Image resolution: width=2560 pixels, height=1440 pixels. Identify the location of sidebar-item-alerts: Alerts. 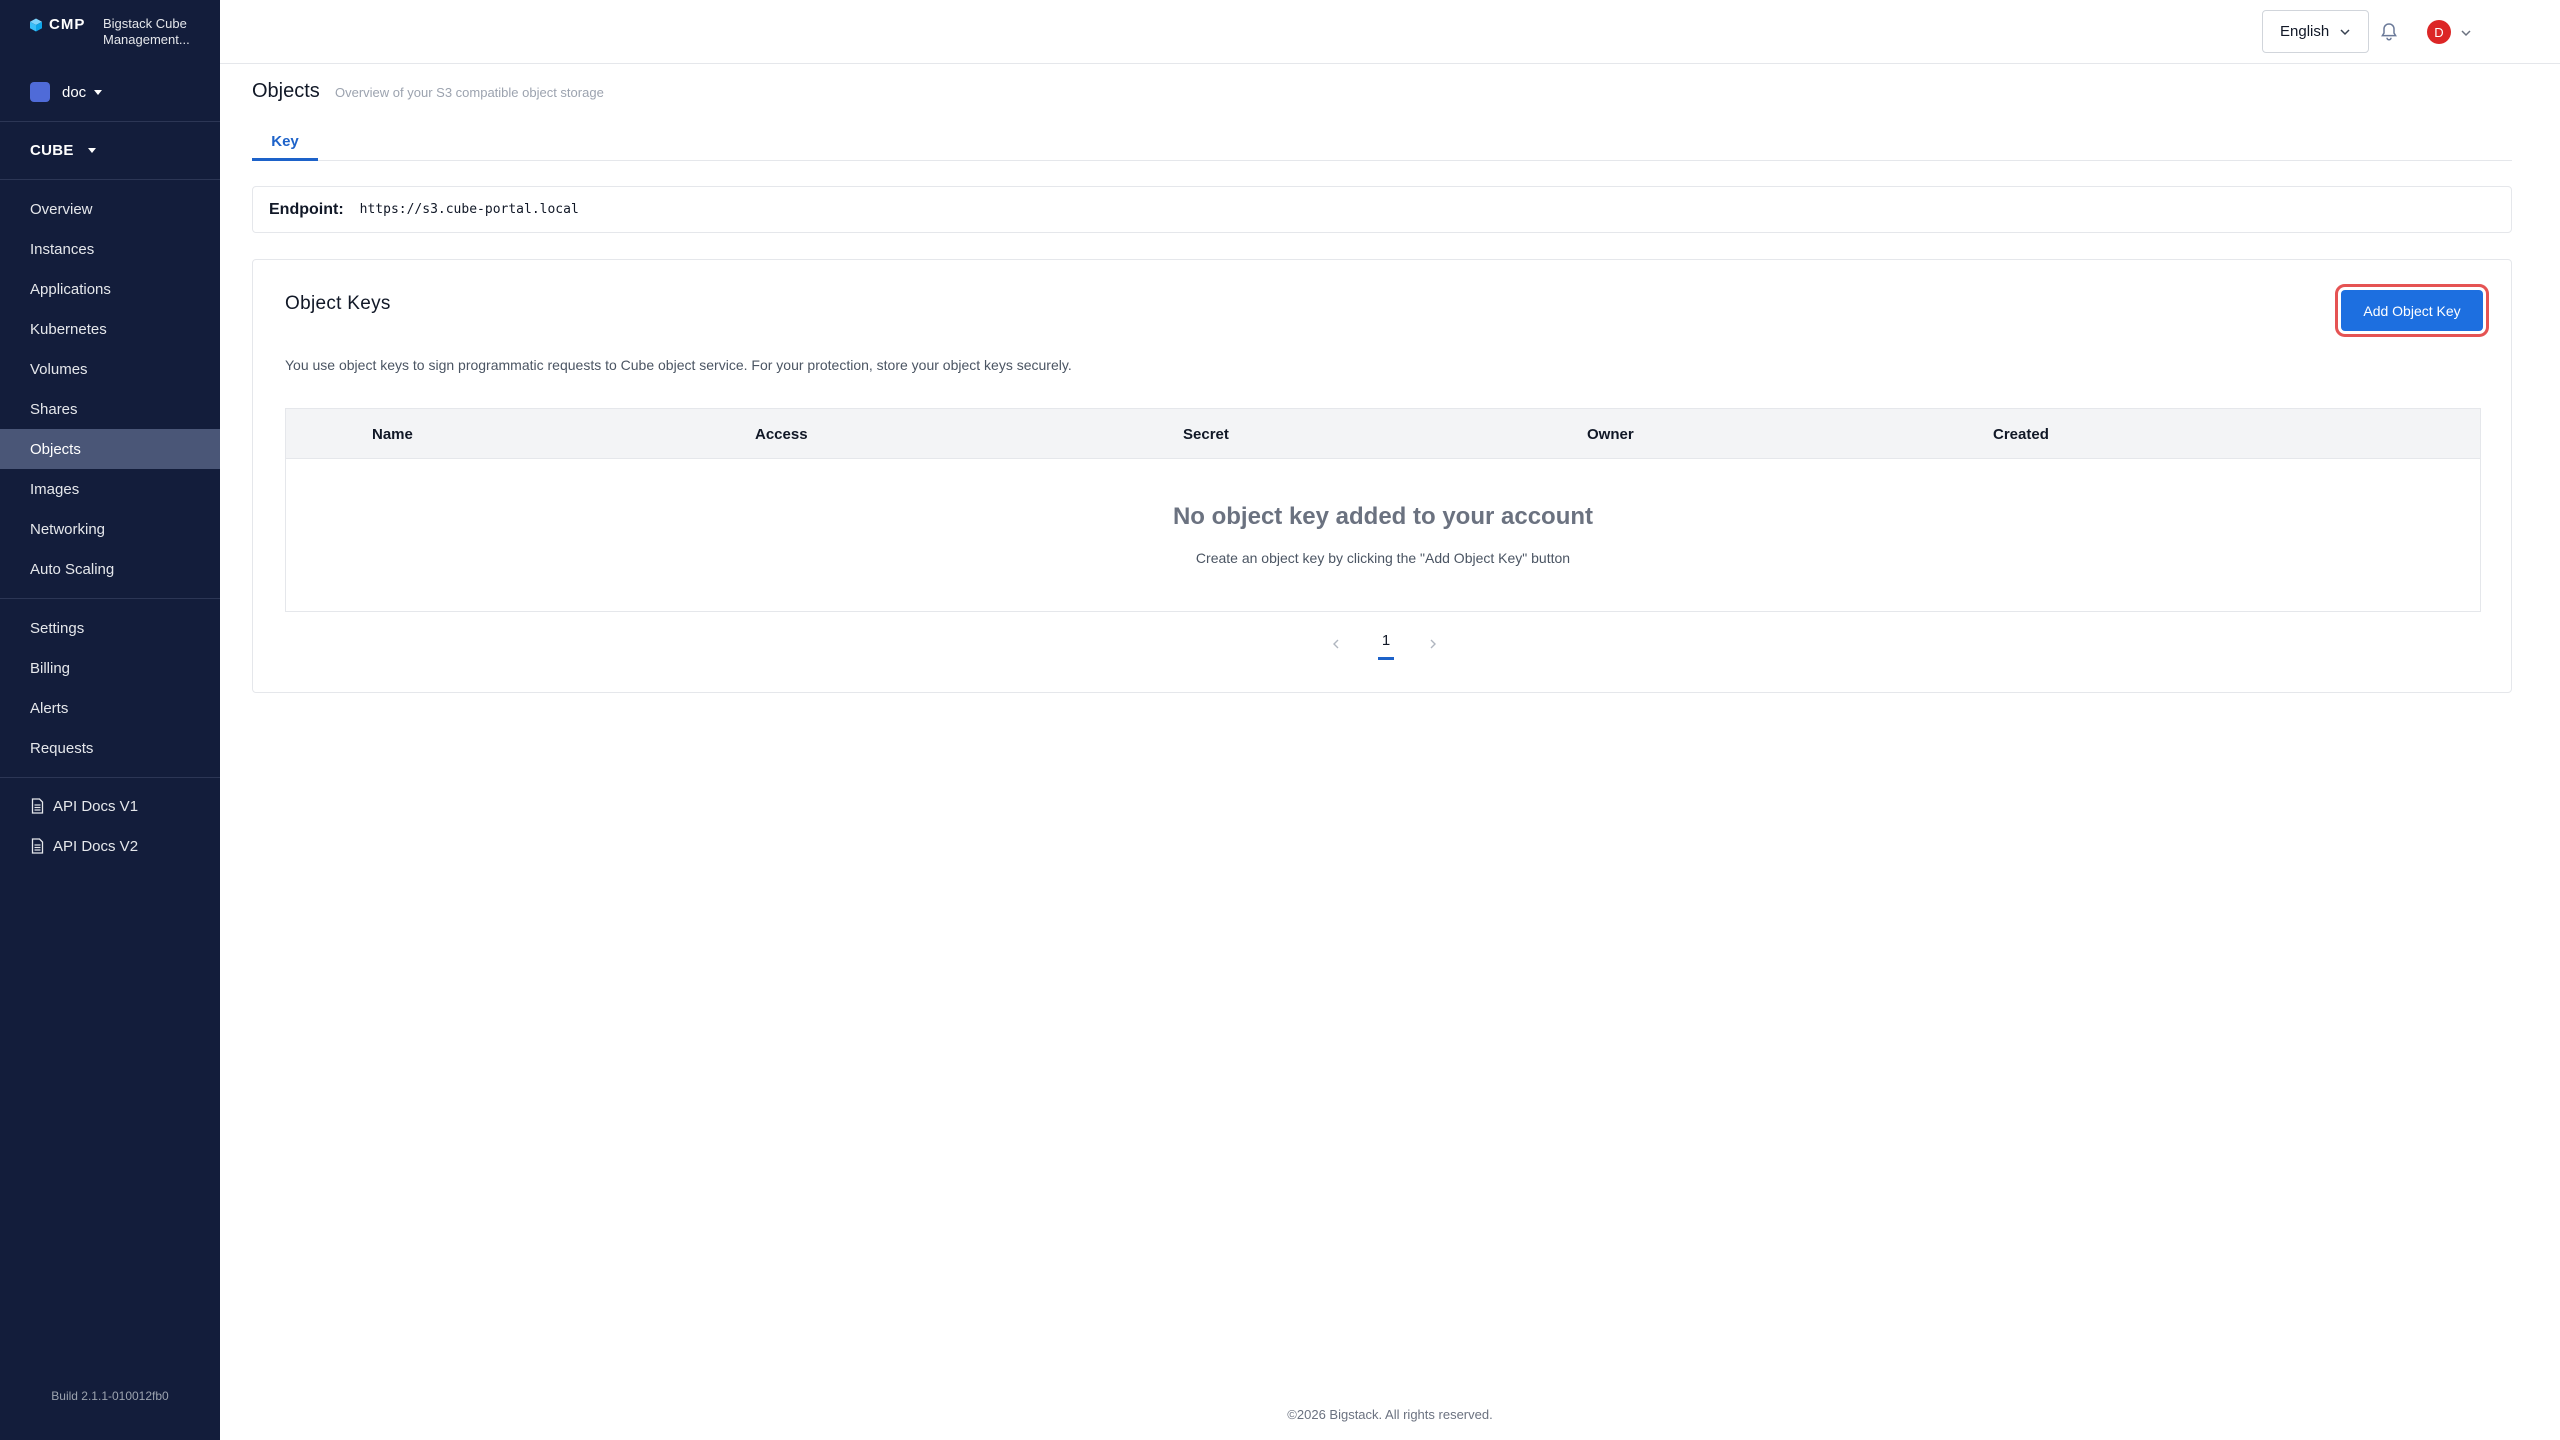
(110, 708).